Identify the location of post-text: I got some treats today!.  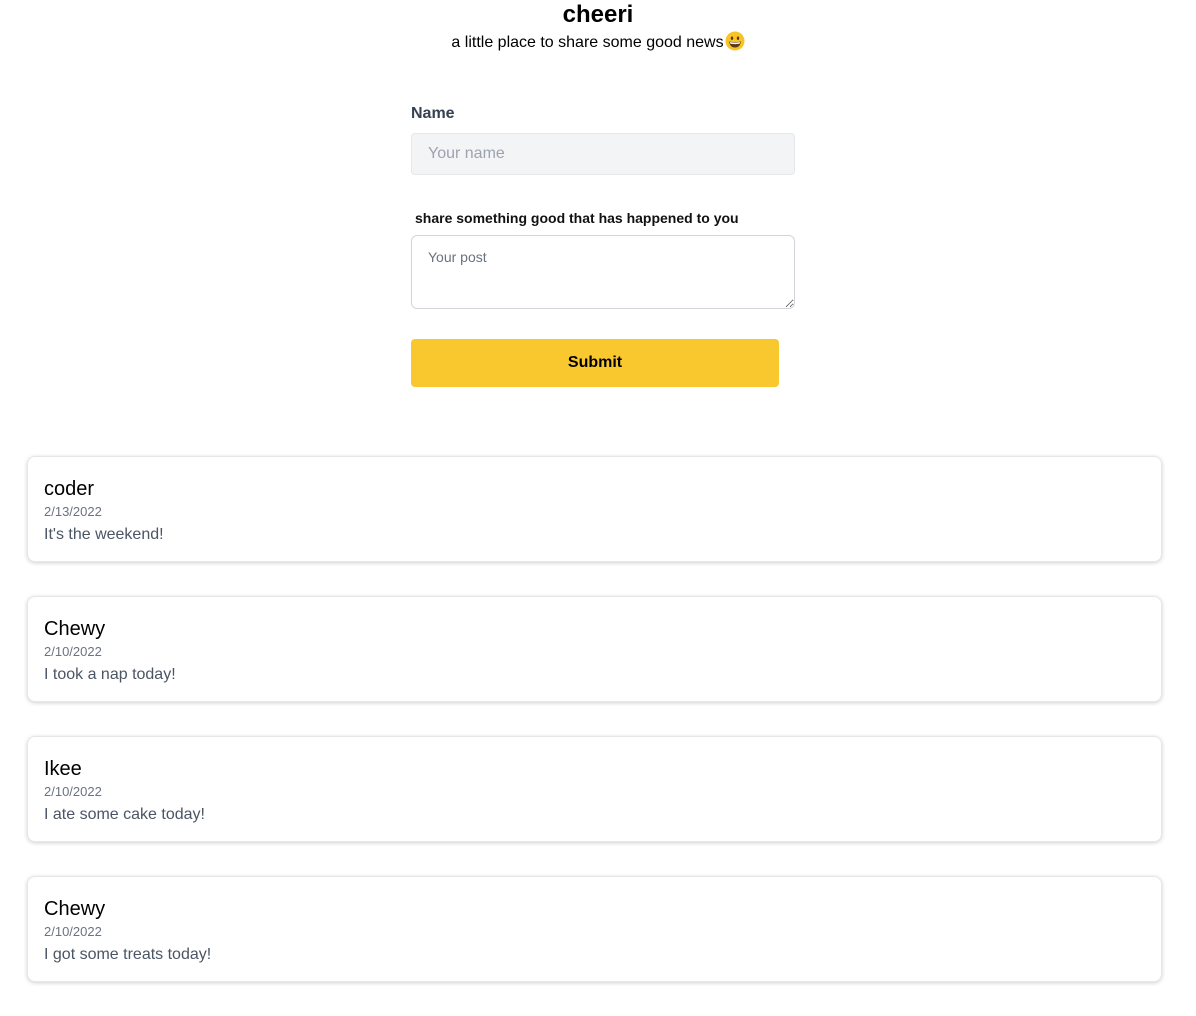
(128, 954).